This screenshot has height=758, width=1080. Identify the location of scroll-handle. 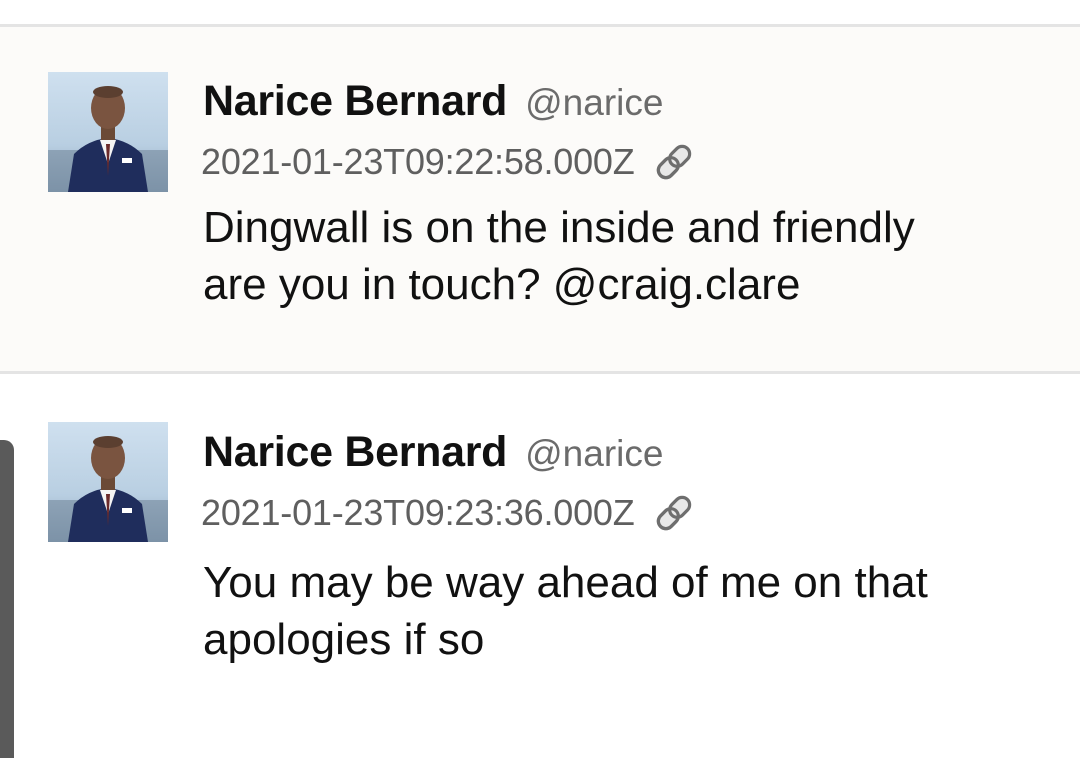
(7, 599).